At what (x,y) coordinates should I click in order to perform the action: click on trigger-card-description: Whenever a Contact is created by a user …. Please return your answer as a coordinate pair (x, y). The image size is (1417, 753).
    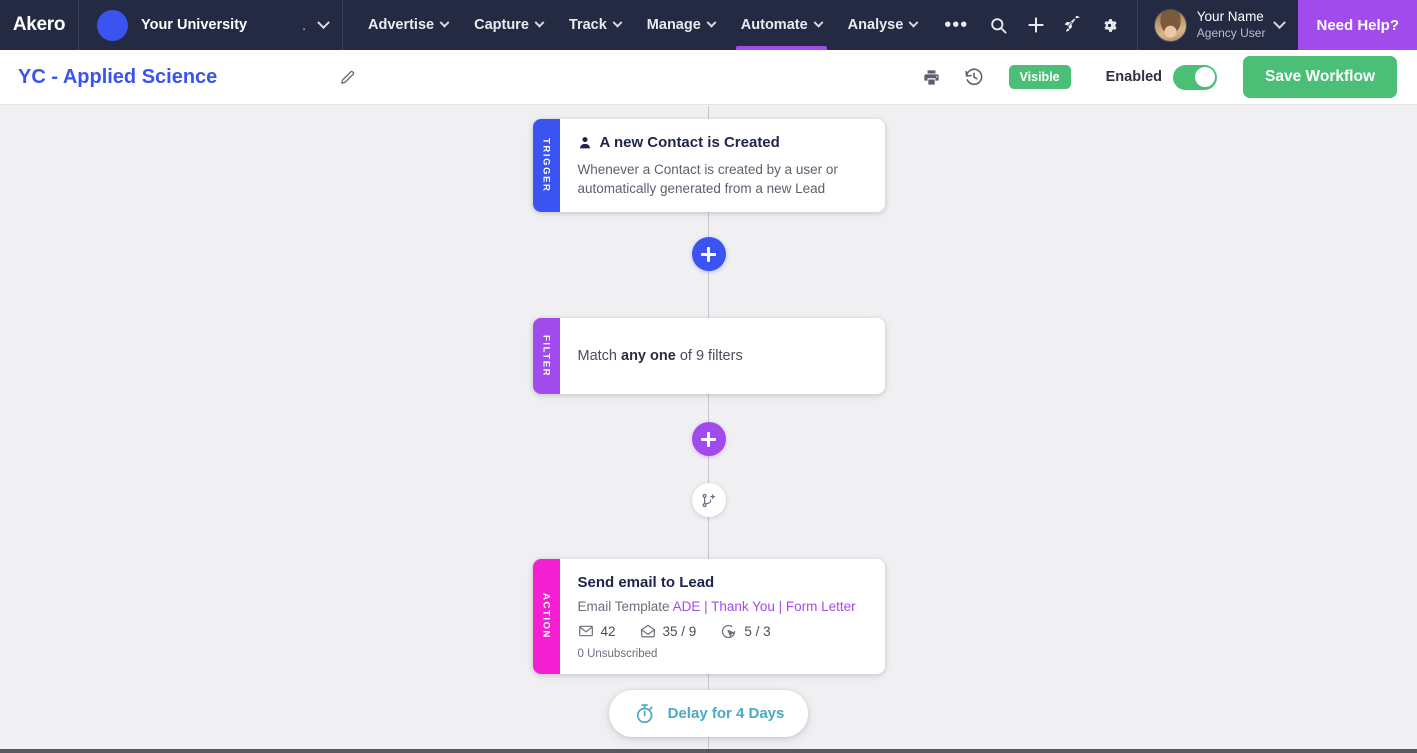
    Looking at the image, I should click on (707, 178).